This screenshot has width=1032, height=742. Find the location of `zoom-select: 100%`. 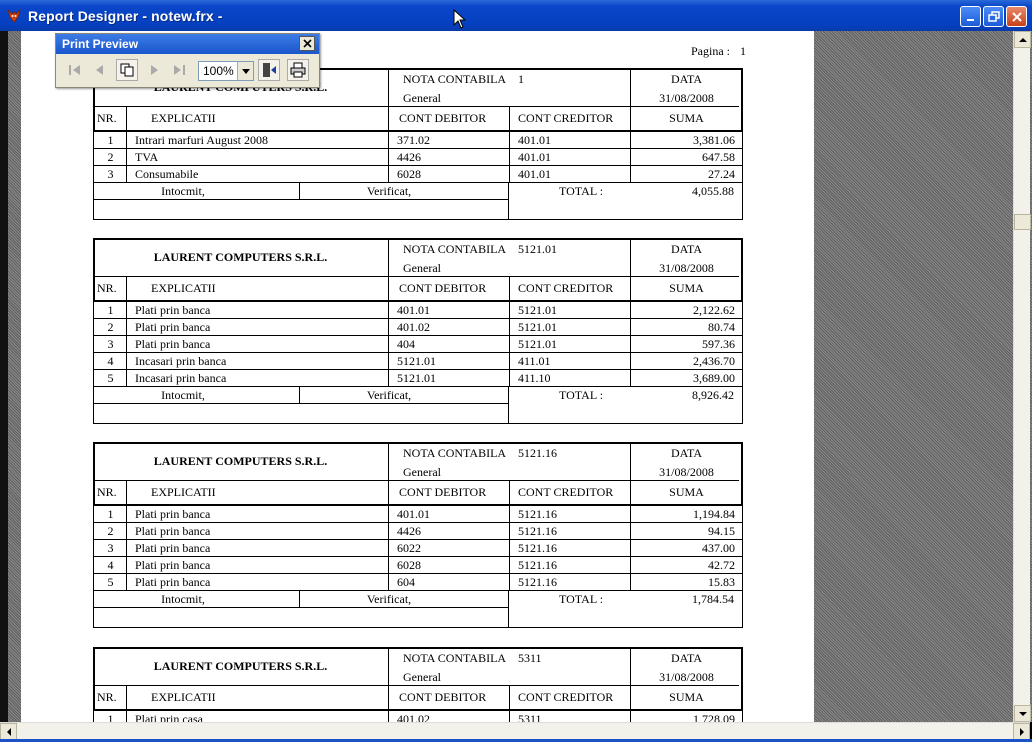

zoom-select: 100% is located at coordinates (226, 71).